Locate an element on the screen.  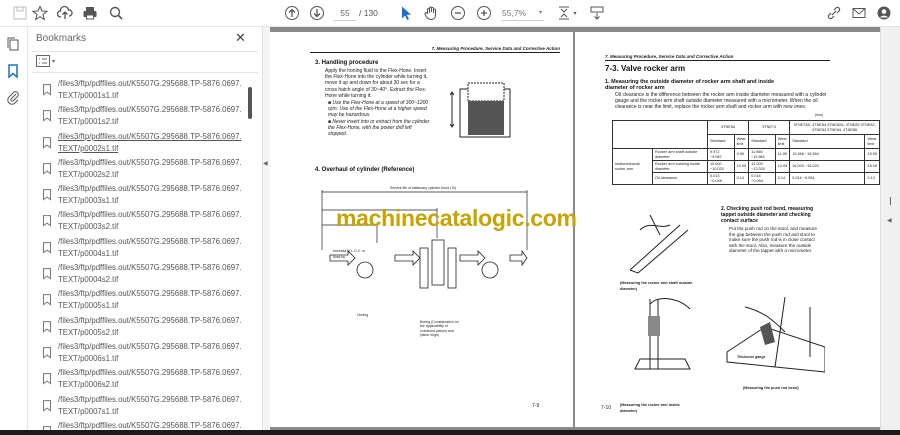
fit-page-icon: ▾ is located at coordinates (567, 13).